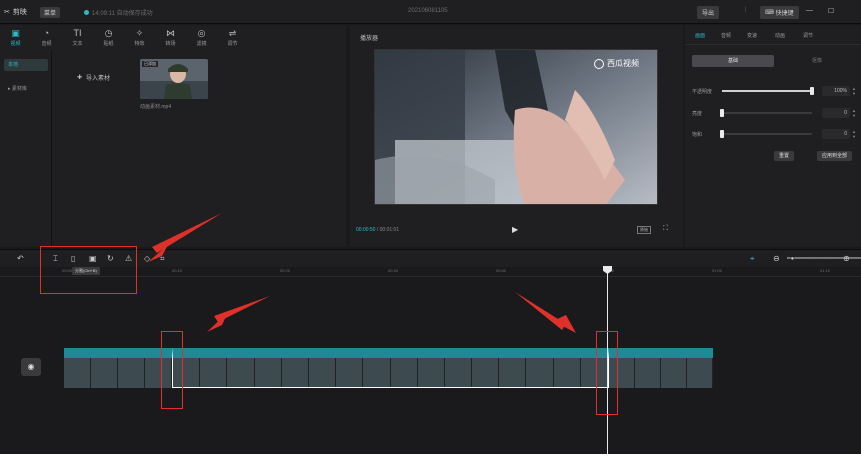 The height and width of the screenshot is (464, 861). I want to click on shortcut-button: ⌨ 快捷键, so click(779, 12).